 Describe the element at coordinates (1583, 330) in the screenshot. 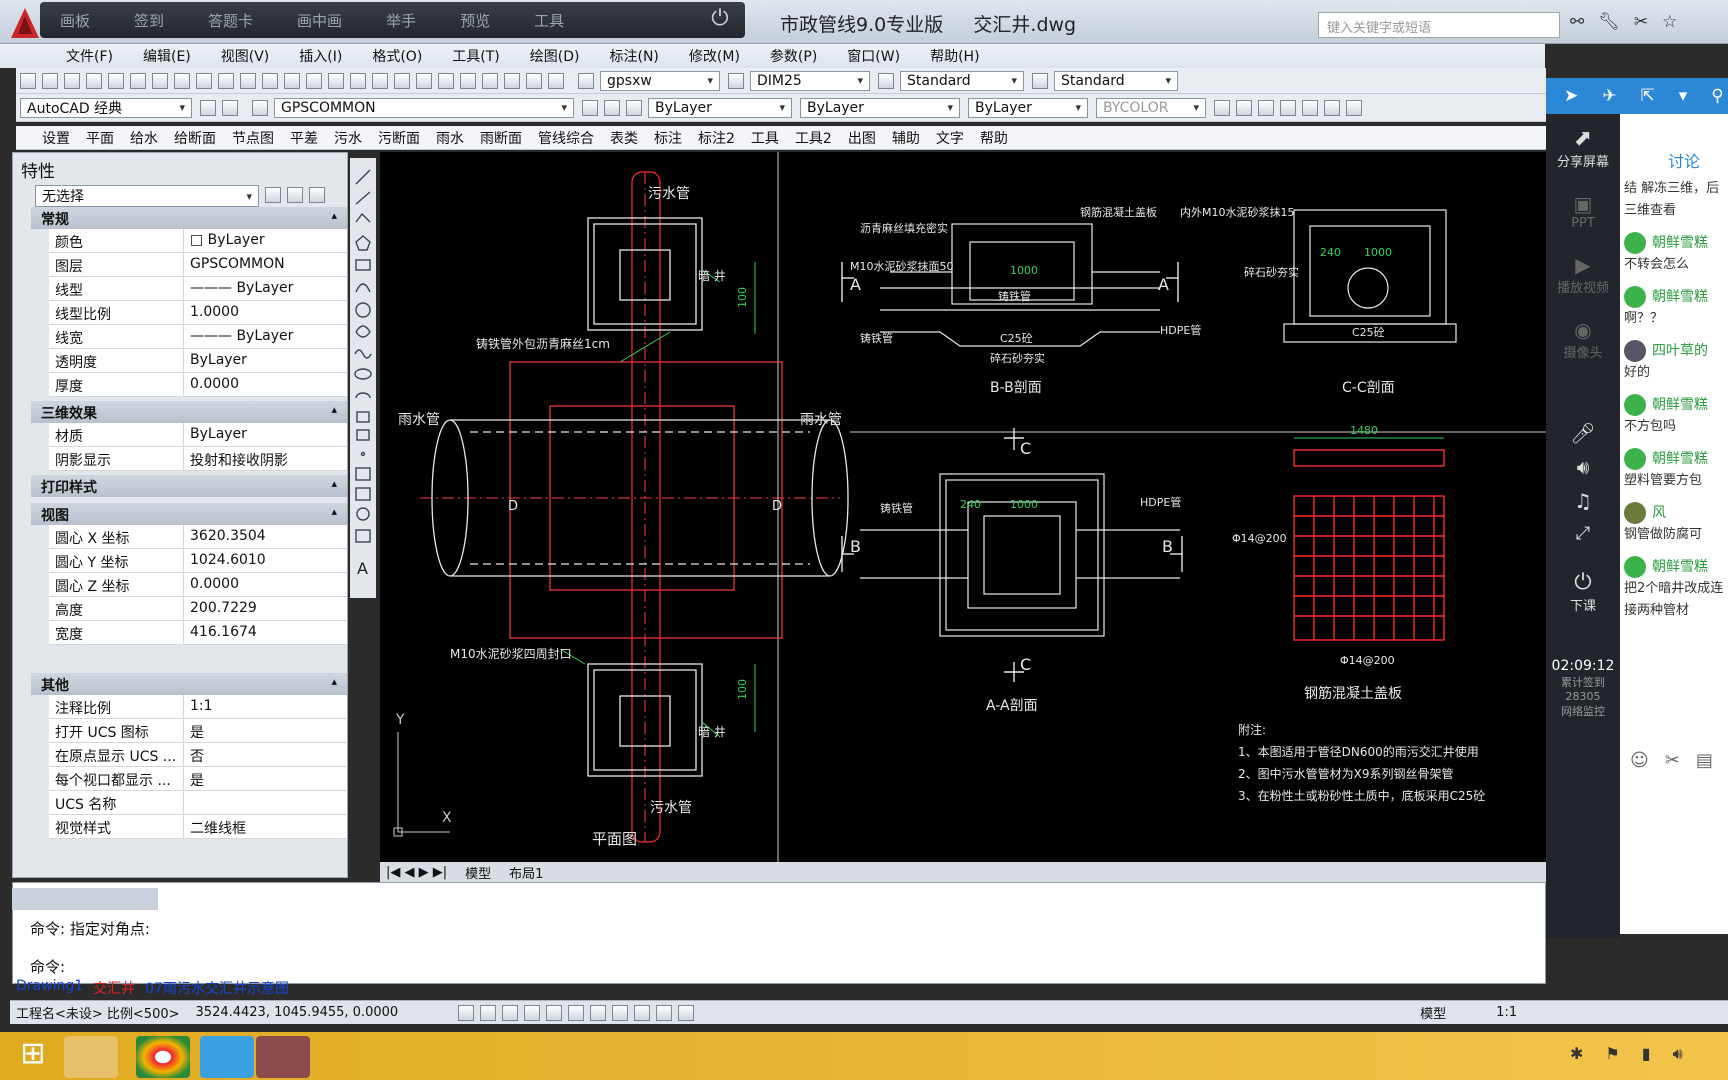

I see `camera-icon: ◉` at that location.